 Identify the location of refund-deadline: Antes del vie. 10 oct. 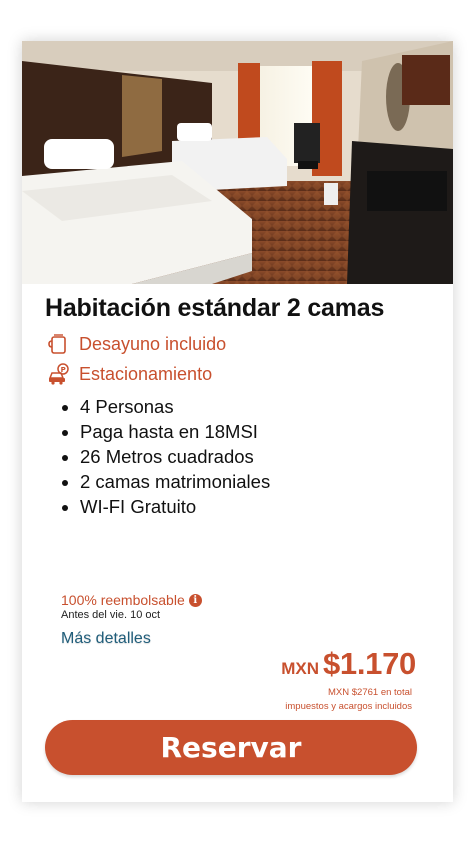
(111, 615).